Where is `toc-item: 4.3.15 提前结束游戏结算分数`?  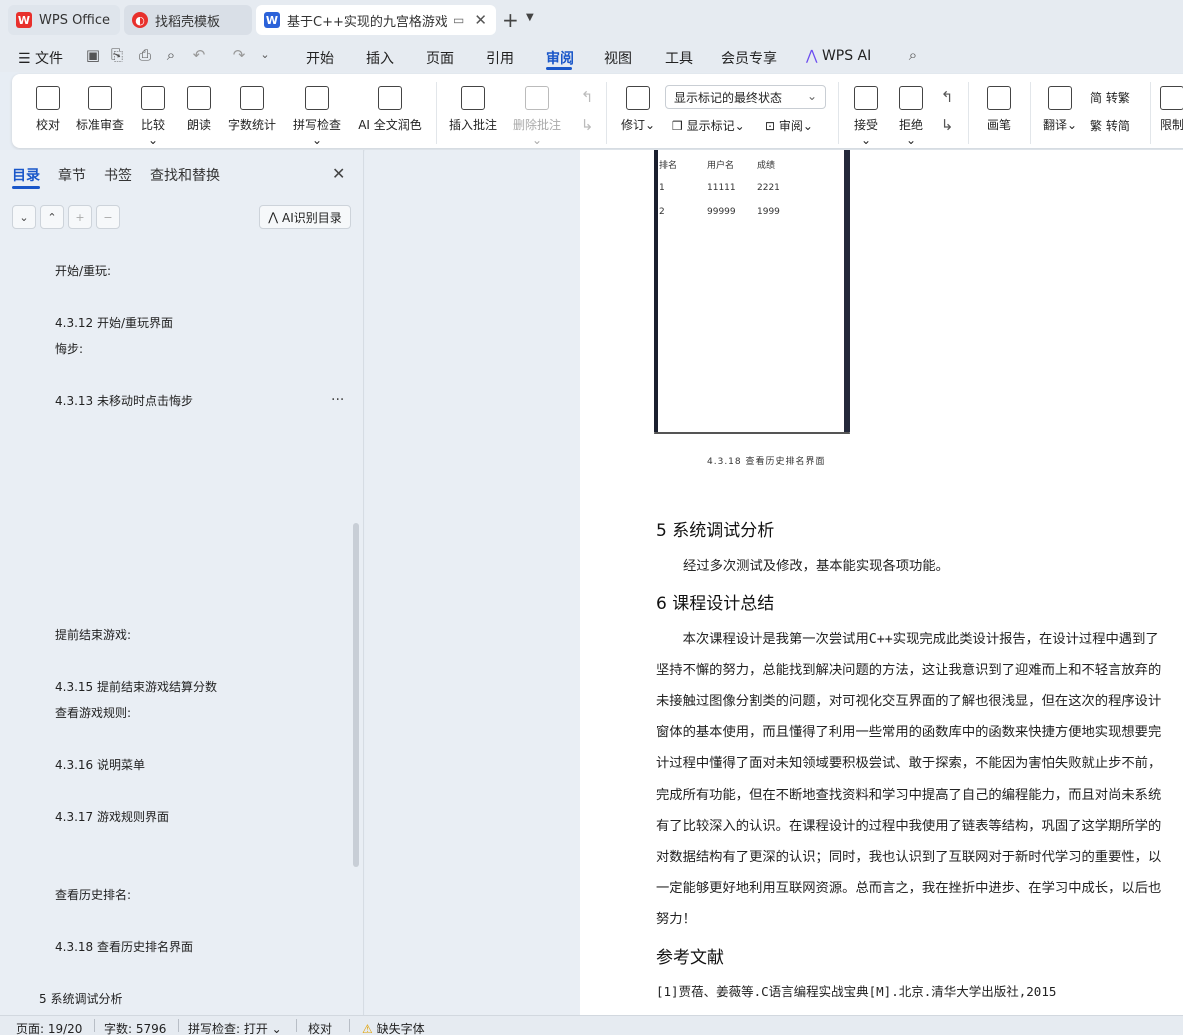 toc-item: 4.3.15 提前结束游戏结算分数 is located at coordinates (136, 686).